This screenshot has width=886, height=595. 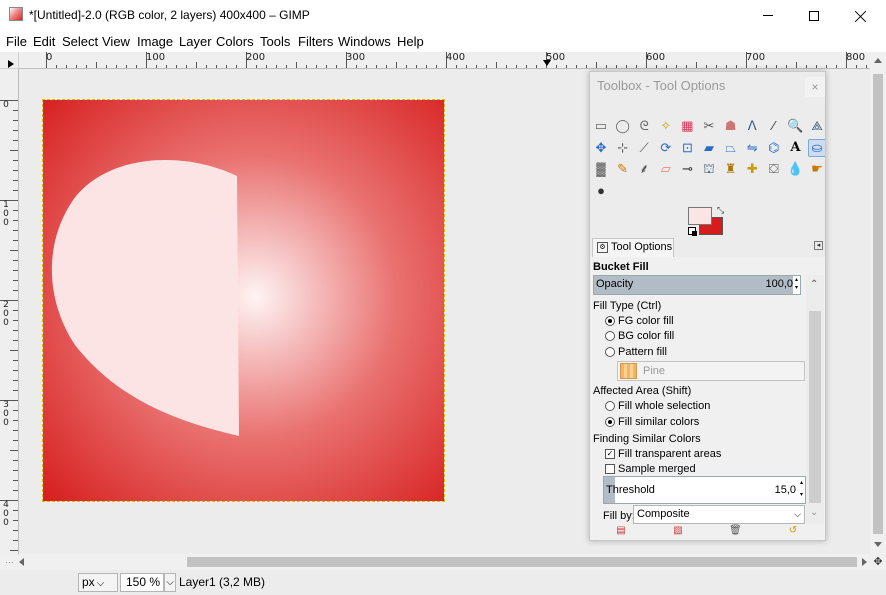 I want to click on color-area: ⤡, so click(x=709, y=222).